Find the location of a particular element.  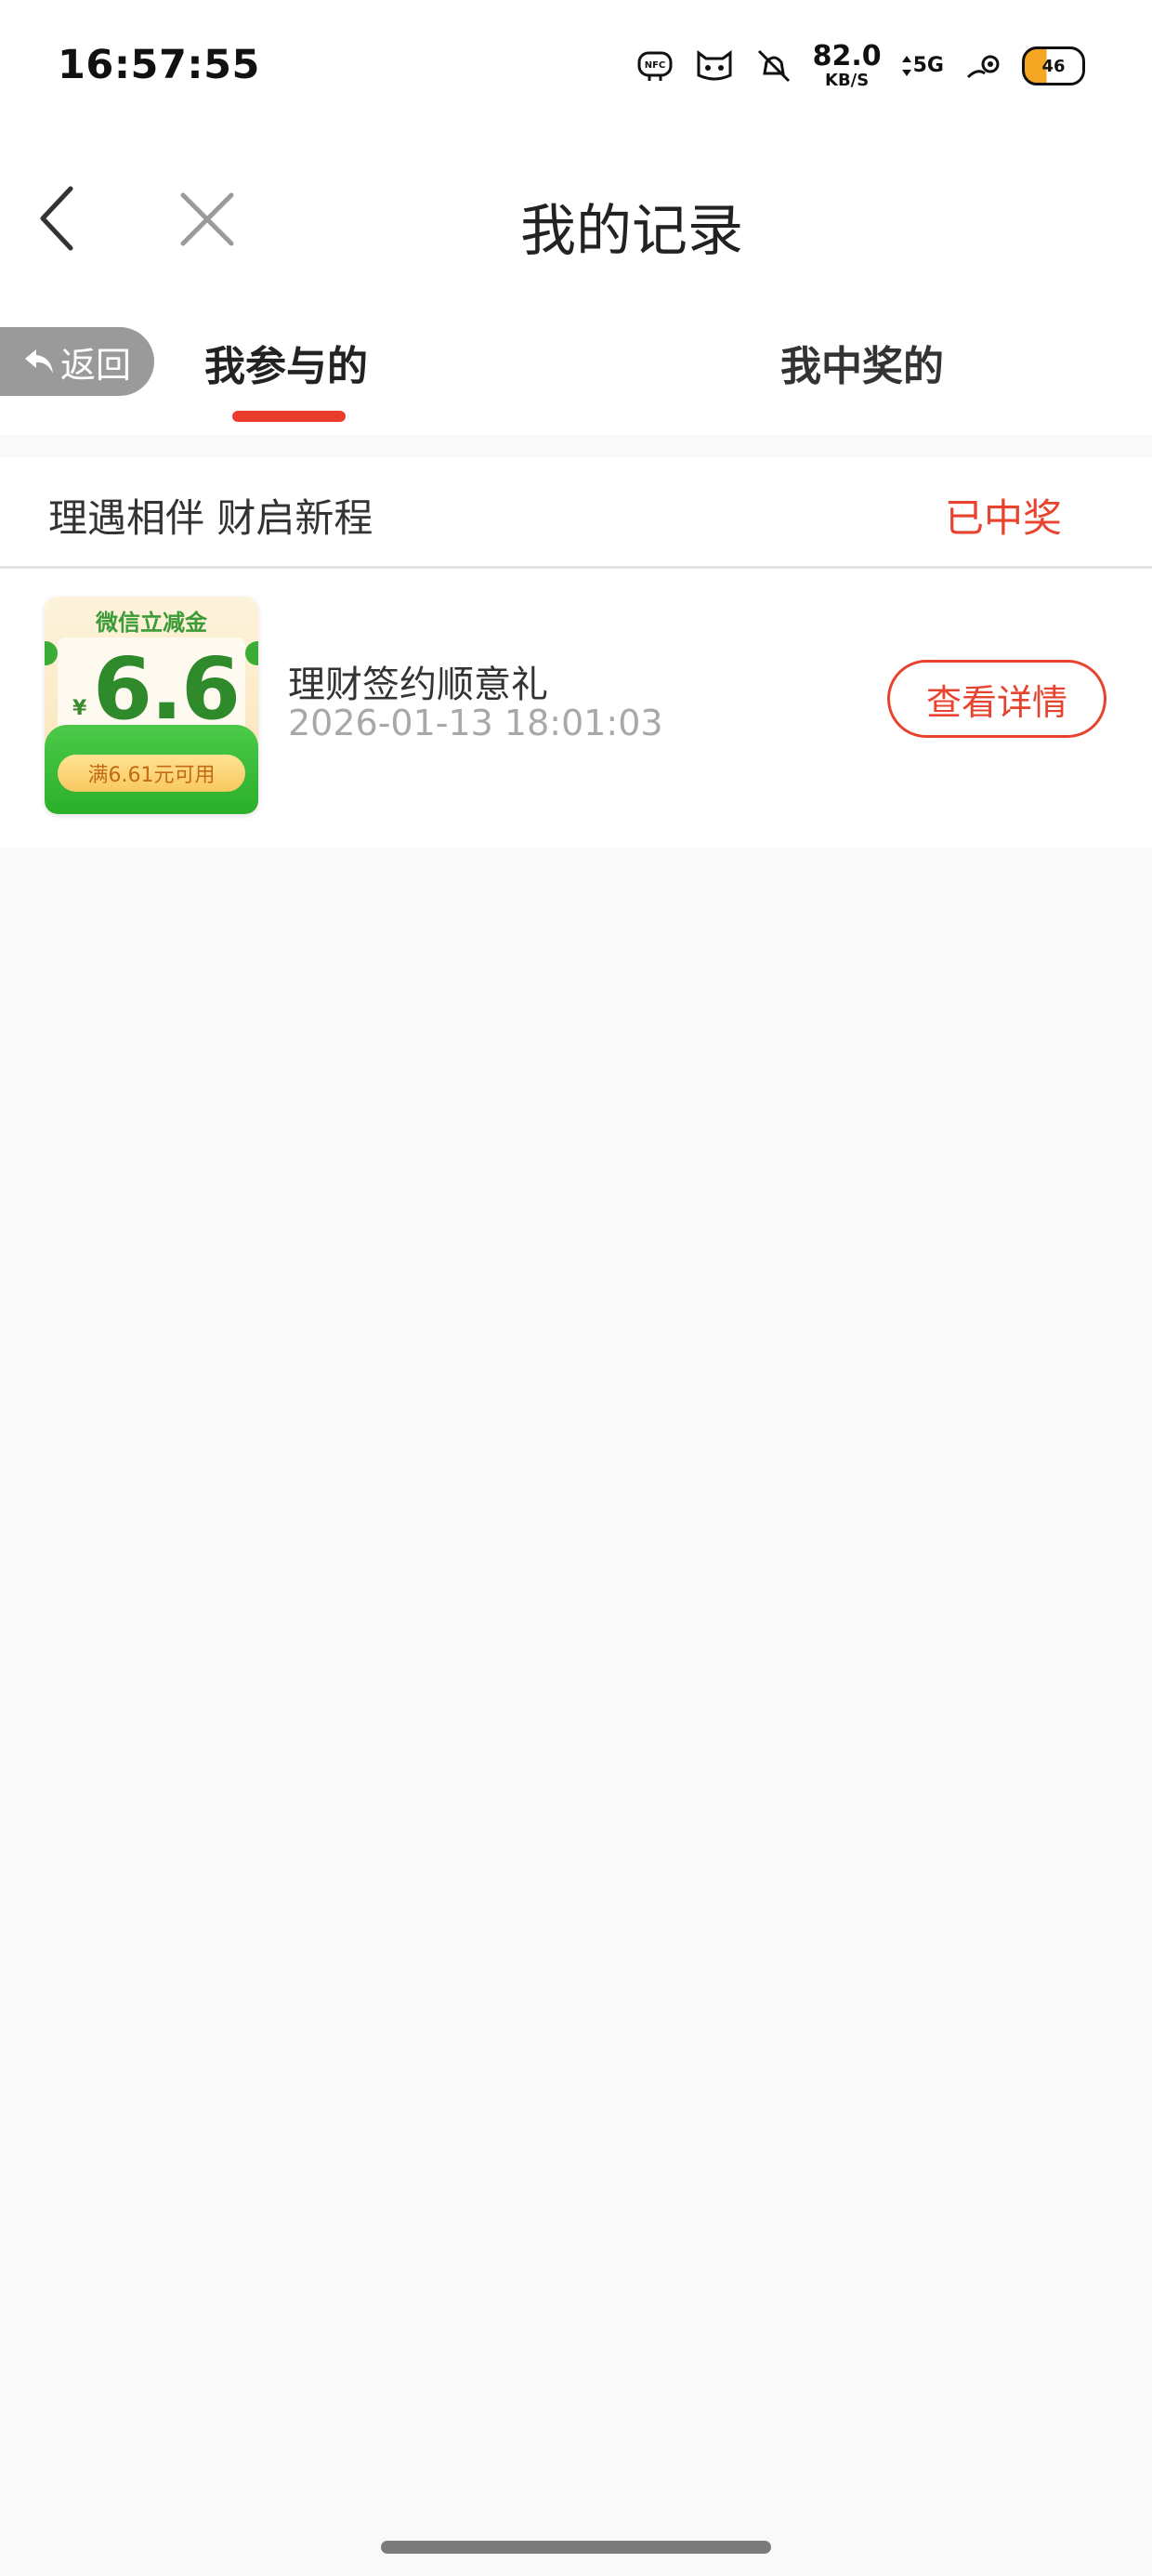

net-speed-unit: KB/S is located at coordinates (847, 80).